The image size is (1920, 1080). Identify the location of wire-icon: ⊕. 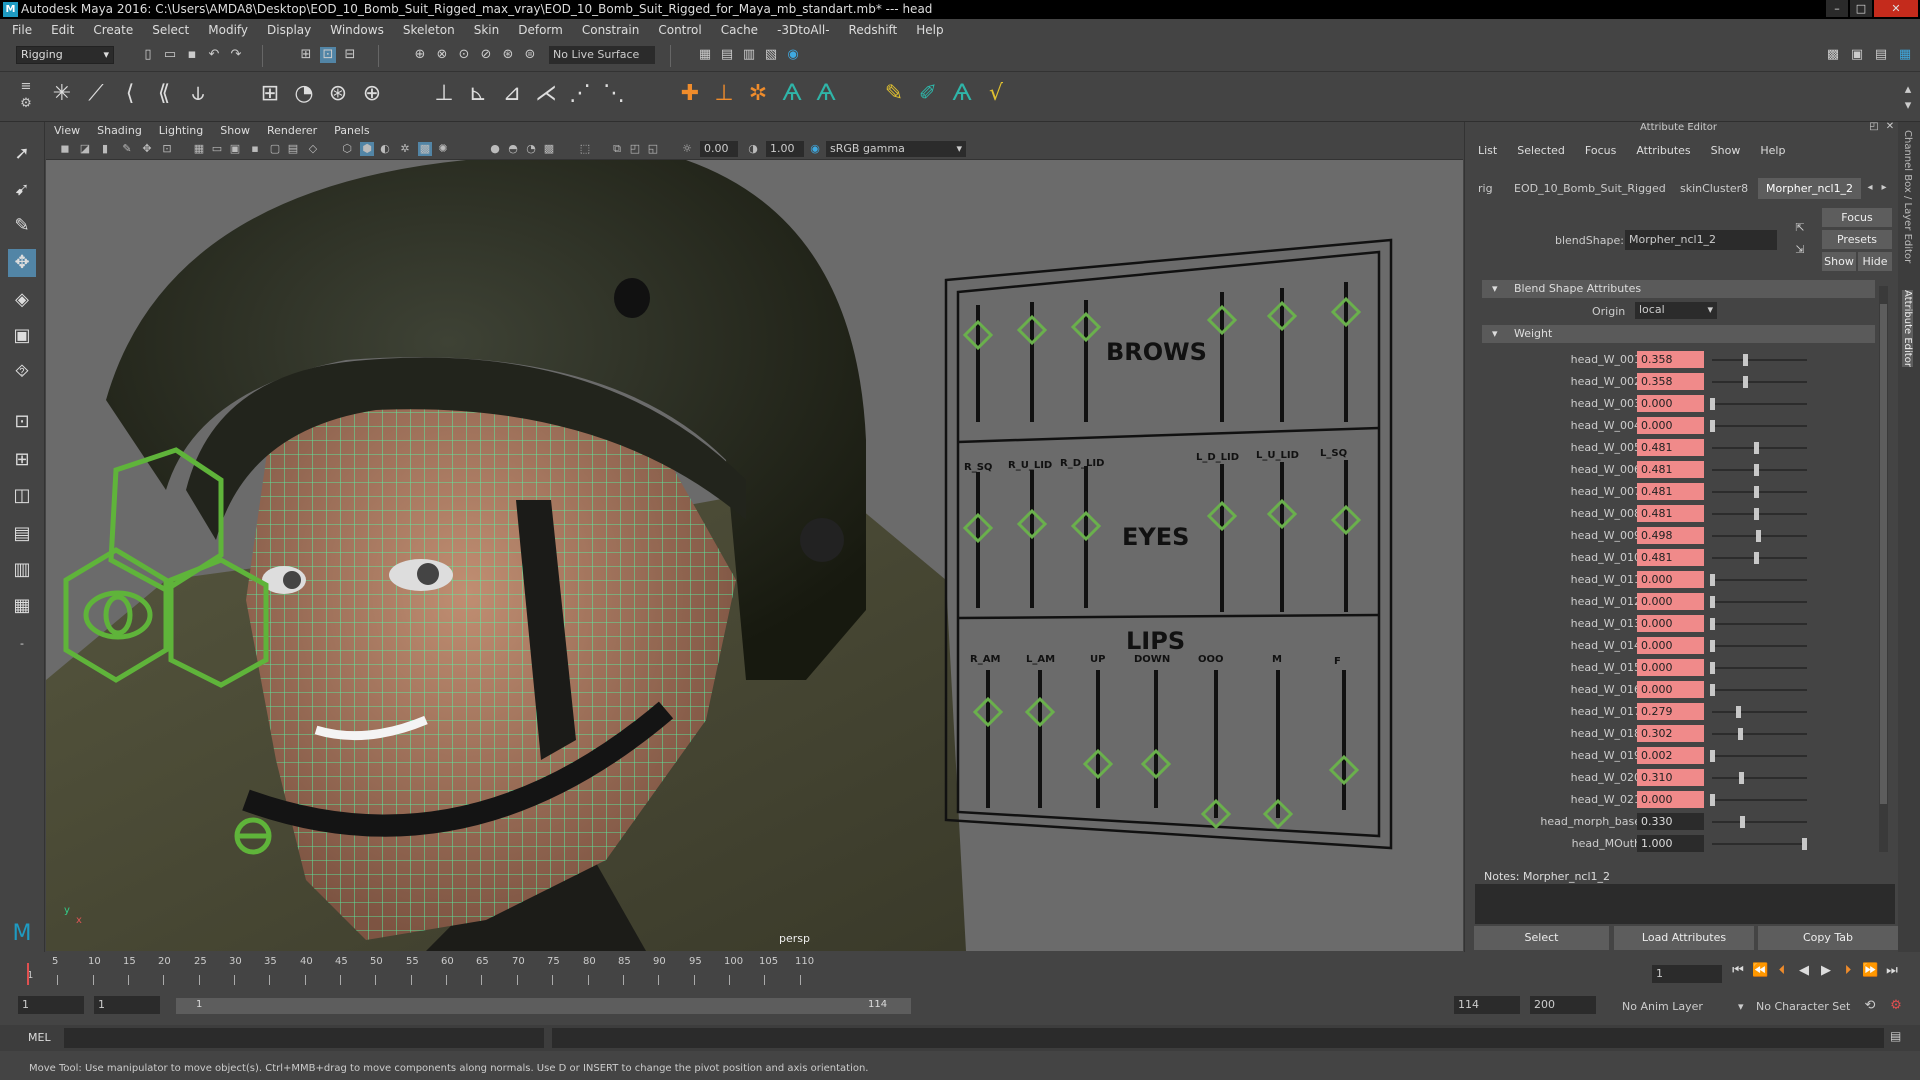
(372, 94).